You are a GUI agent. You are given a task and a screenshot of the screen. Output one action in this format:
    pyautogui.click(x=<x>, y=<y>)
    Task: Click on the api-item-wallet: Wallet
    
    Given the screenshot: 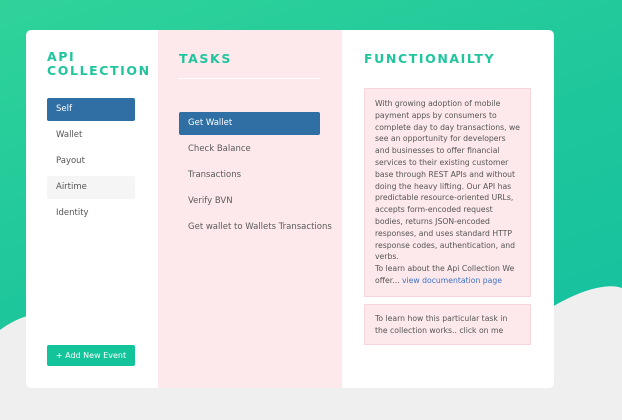 What is the action you would take?
    pyautogui.click(x=91, y=135)
    